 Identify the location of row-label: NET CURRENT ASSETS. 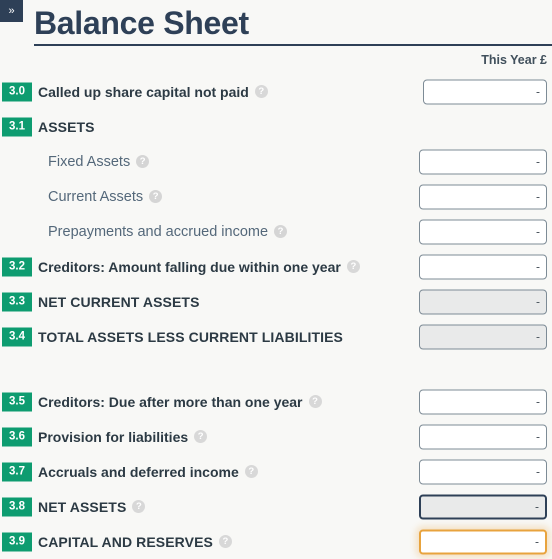
(119, 302).